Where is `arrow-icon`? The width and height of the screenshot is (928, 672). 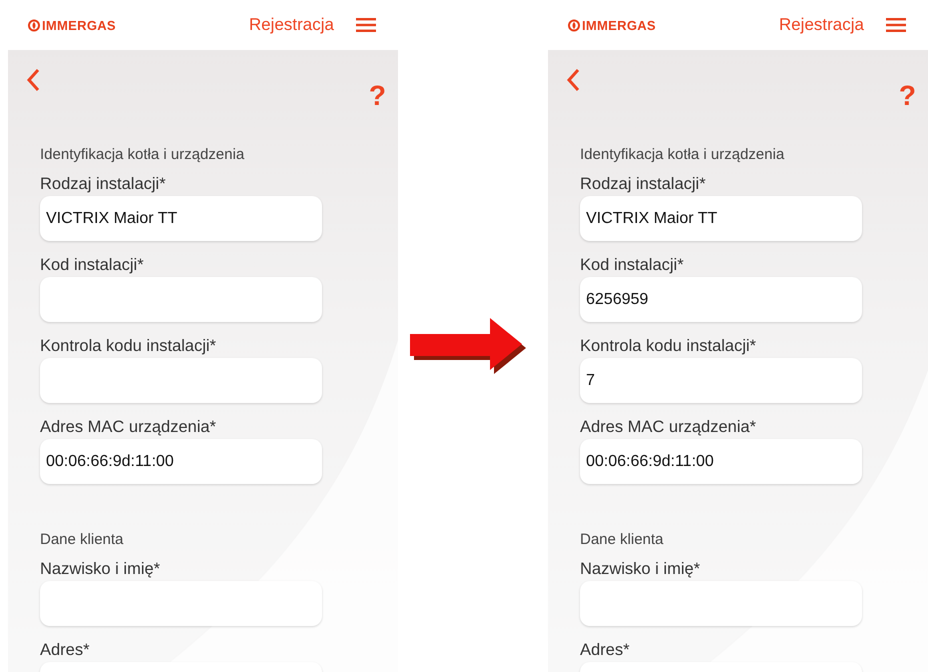
arrow-icon is located at coordinates (469, 347).